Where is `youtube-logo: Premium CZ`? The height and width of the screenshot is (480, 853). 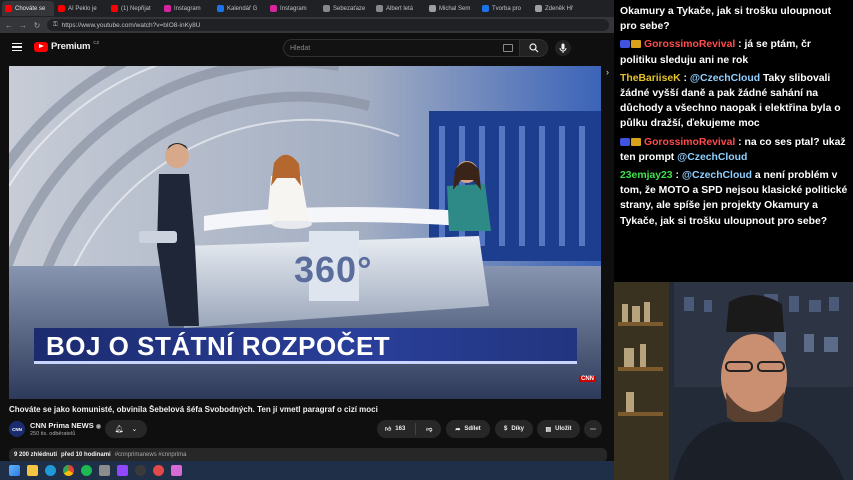
youtube-logo: Premium CZ is located at coordinates (66, 46).